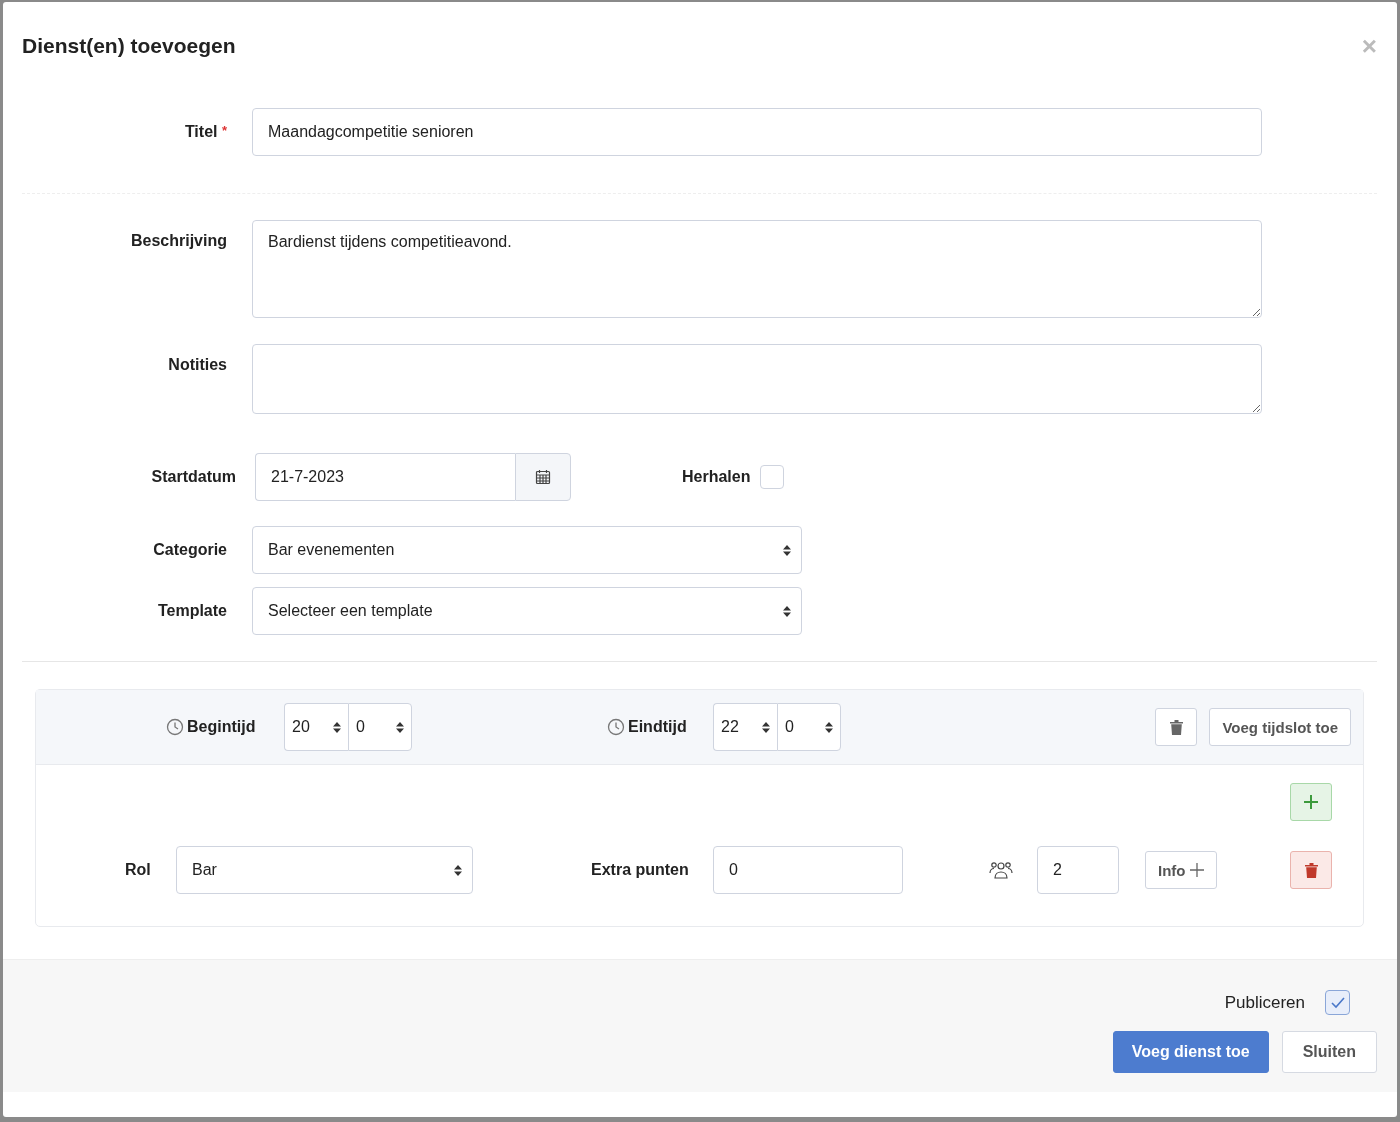 The image size is (1400, 1122). What do you see at coordinates (1190, 1052) in the screenshot?
I see `submit-button: Voeg dienst toe` at bounding box center [1190, 1052].